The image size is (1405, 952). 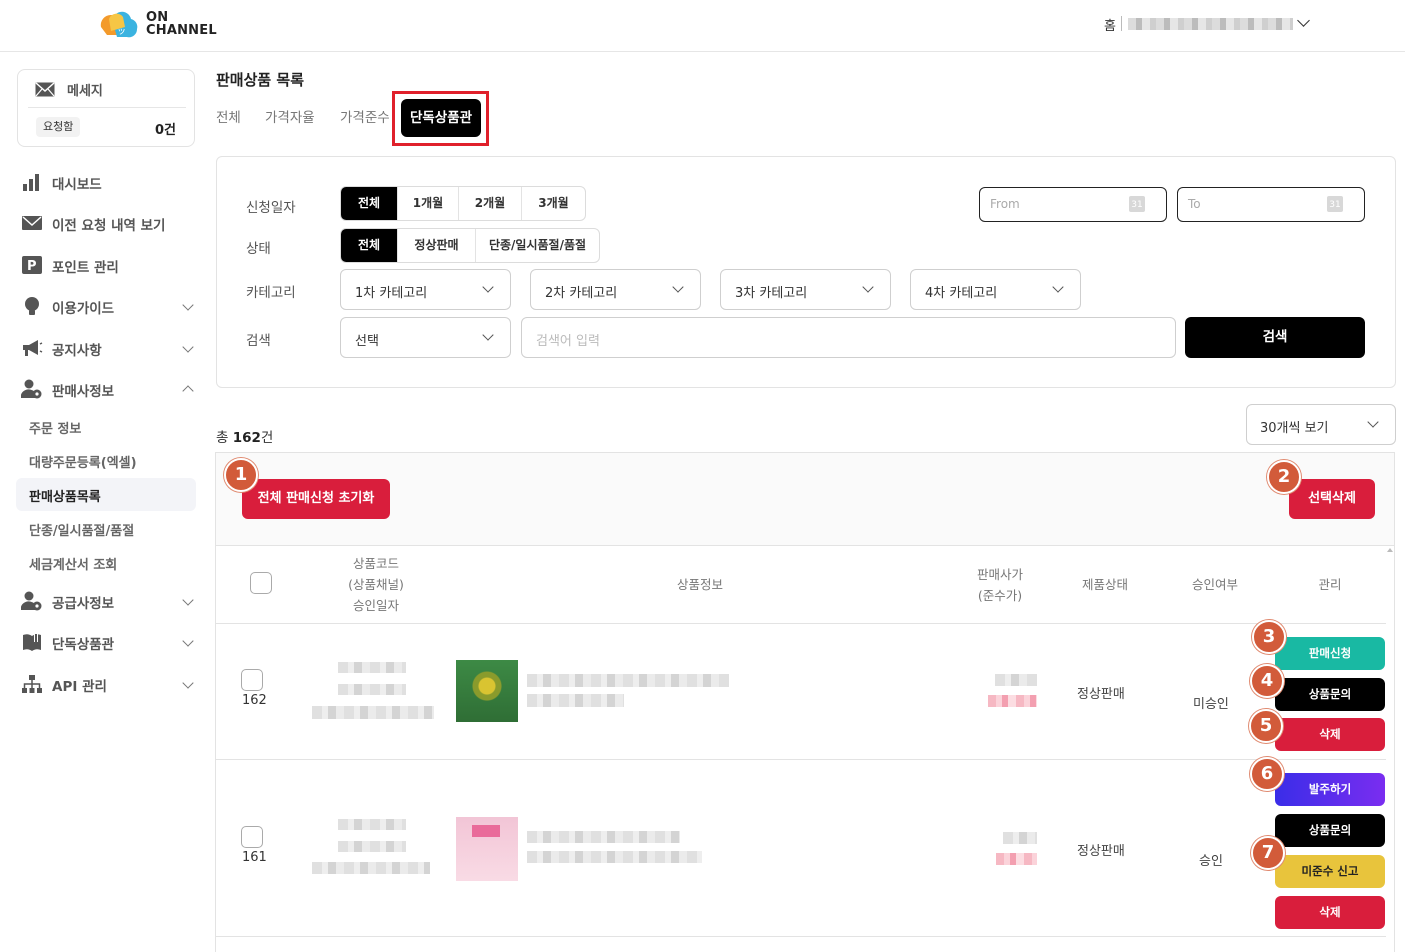 What do you see at coordinates (1211, 704) in the screenshot?
I see `approval-status: 미승인` at bounding box center [1211, 704].